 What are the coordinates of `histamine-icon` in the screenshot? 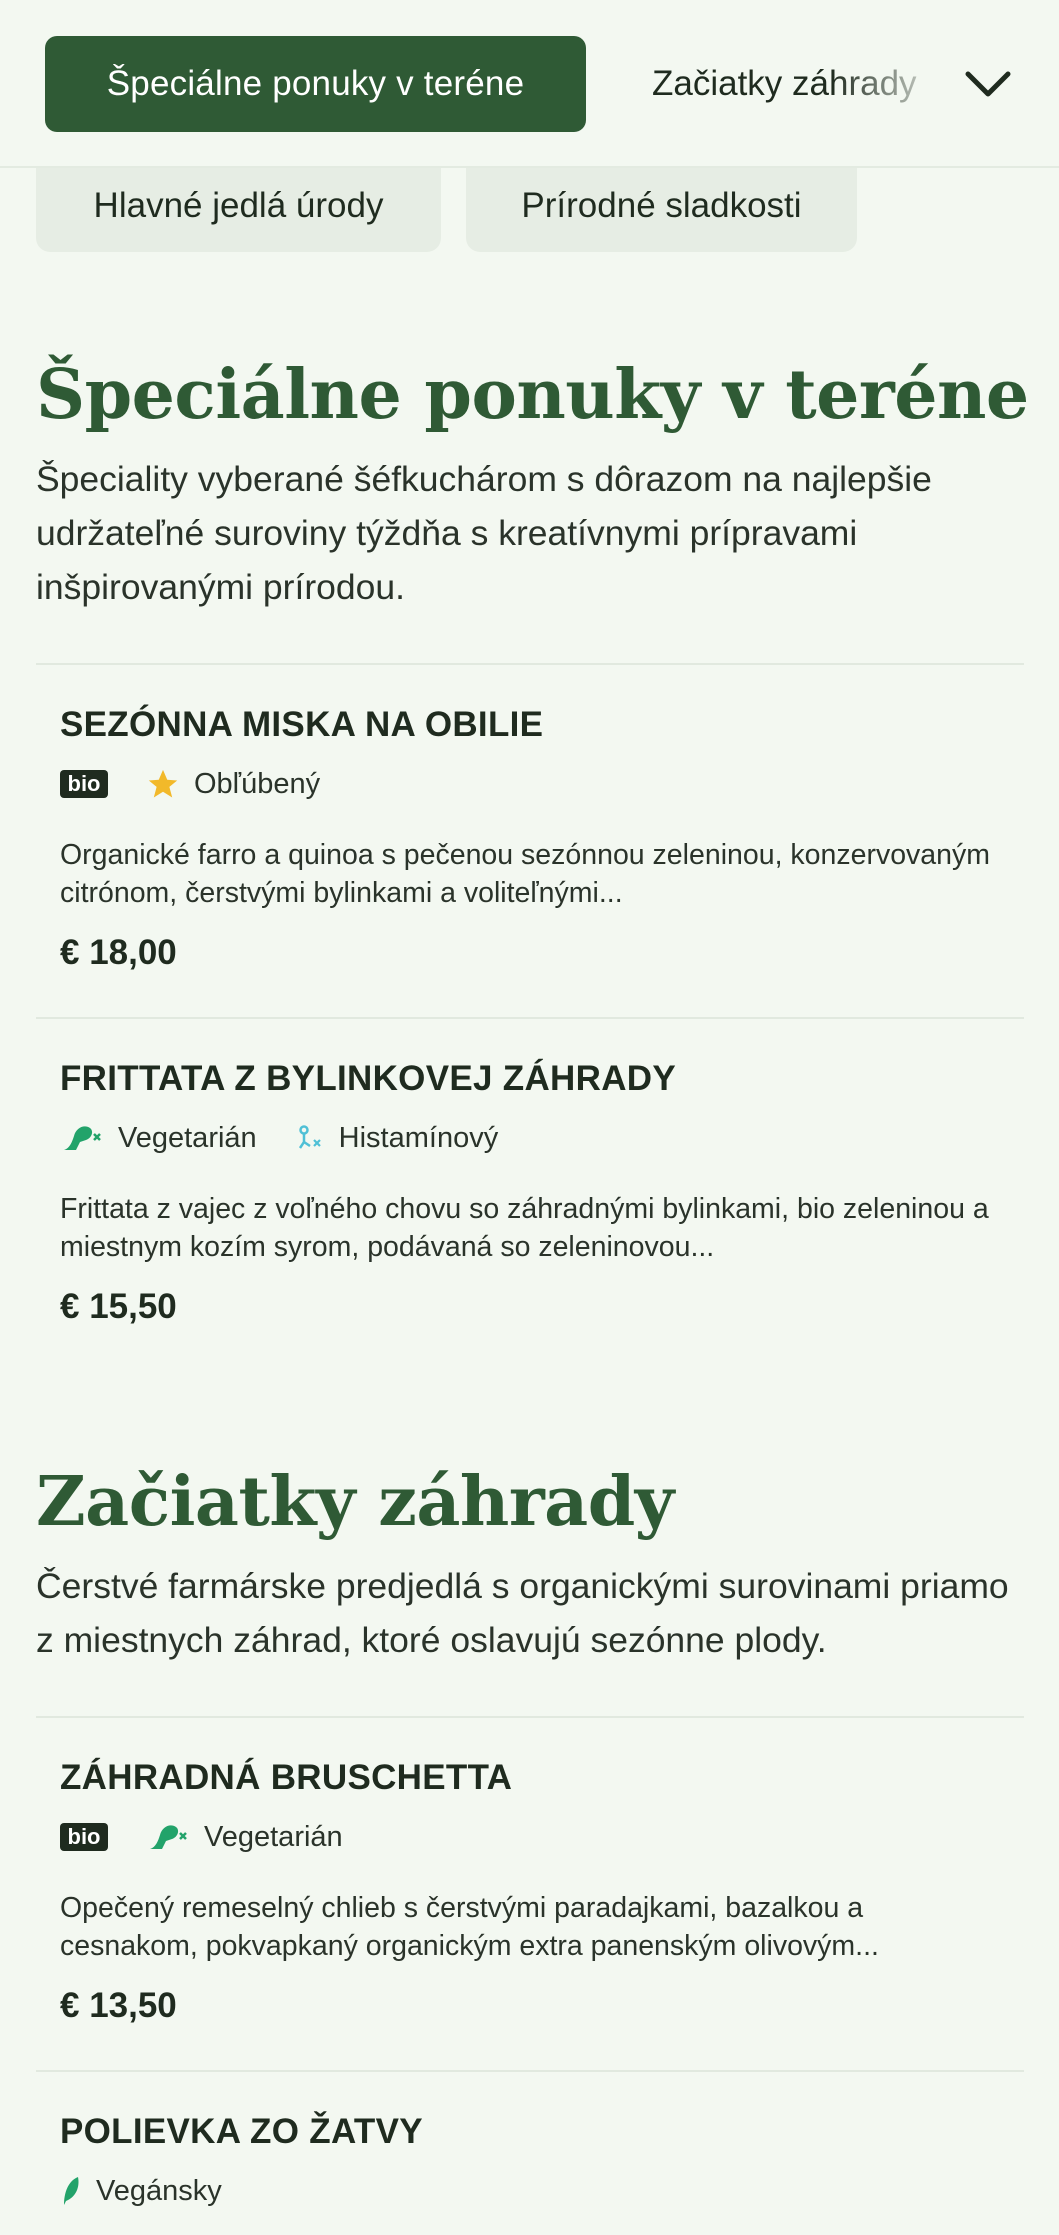 It's located at (310, 1138).